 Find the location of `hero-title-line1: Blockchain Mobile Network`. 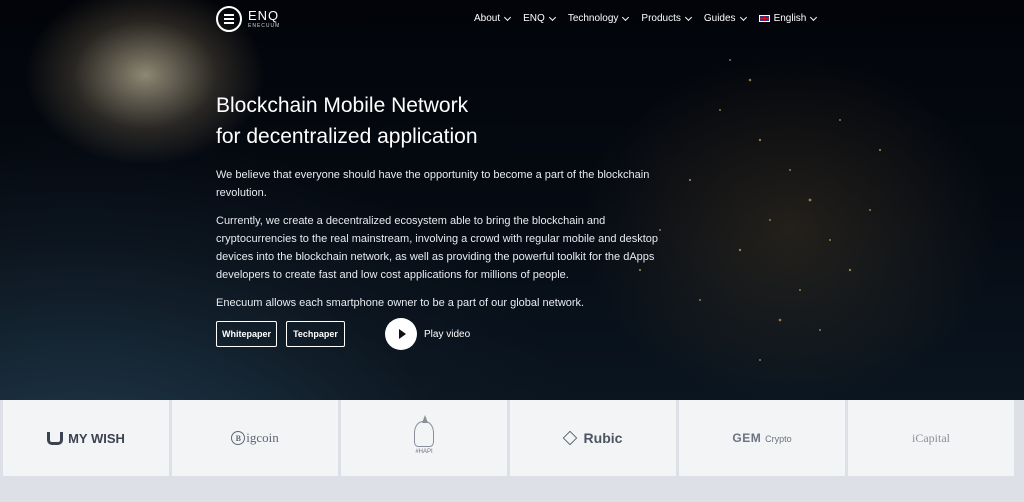

hero-title-line1: Blockchain Mobile Network is located at coordinates (342, 105).